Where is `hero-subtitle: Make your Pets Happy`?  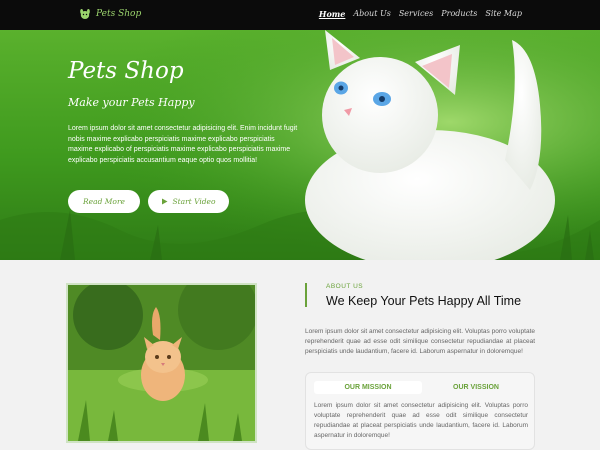
hero-subtitle: Make your Pets Happy is located at coordinates (131, 102).